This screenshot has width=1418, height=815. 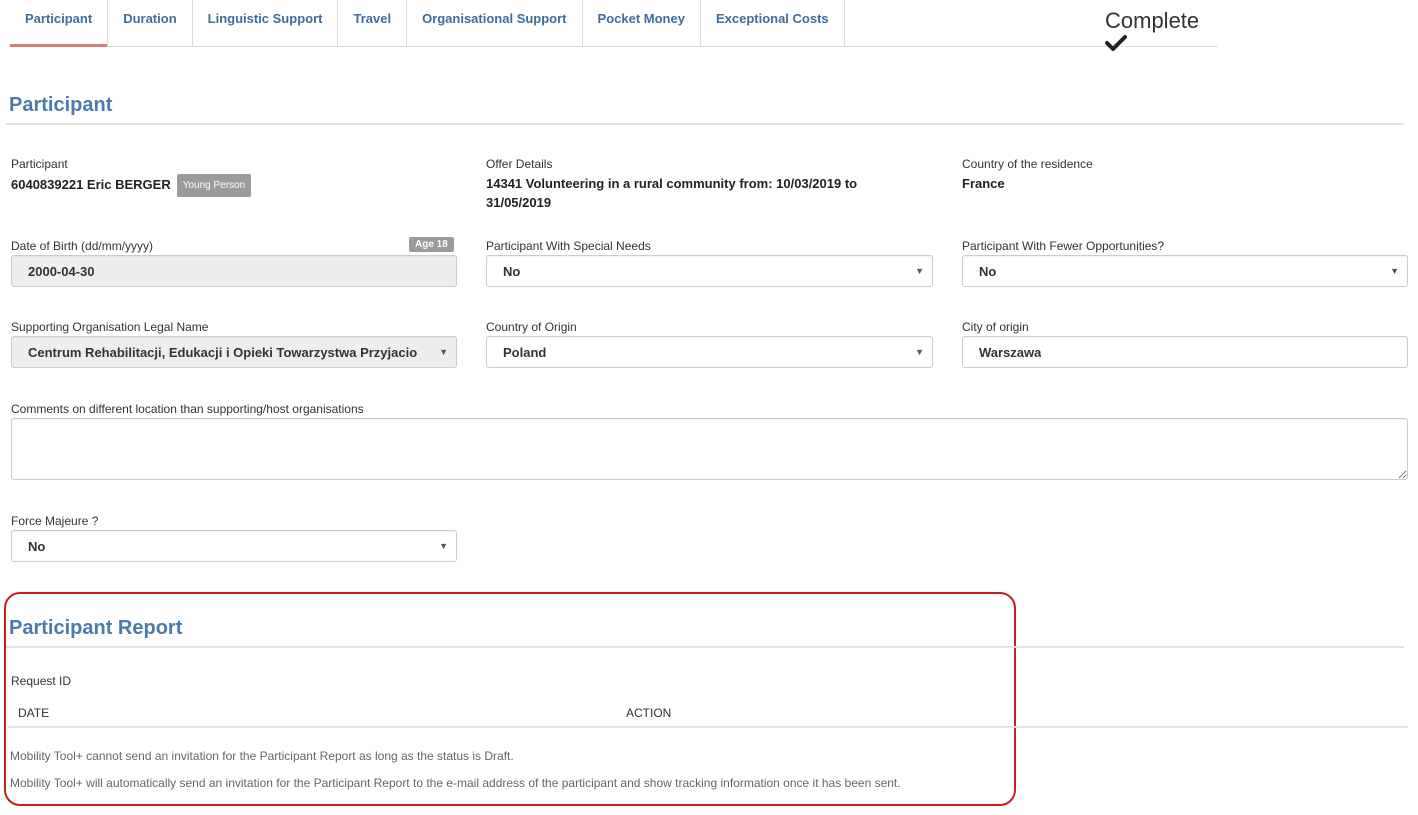 I want to click on tab-participant: Participant, so click(x=59, y=23).